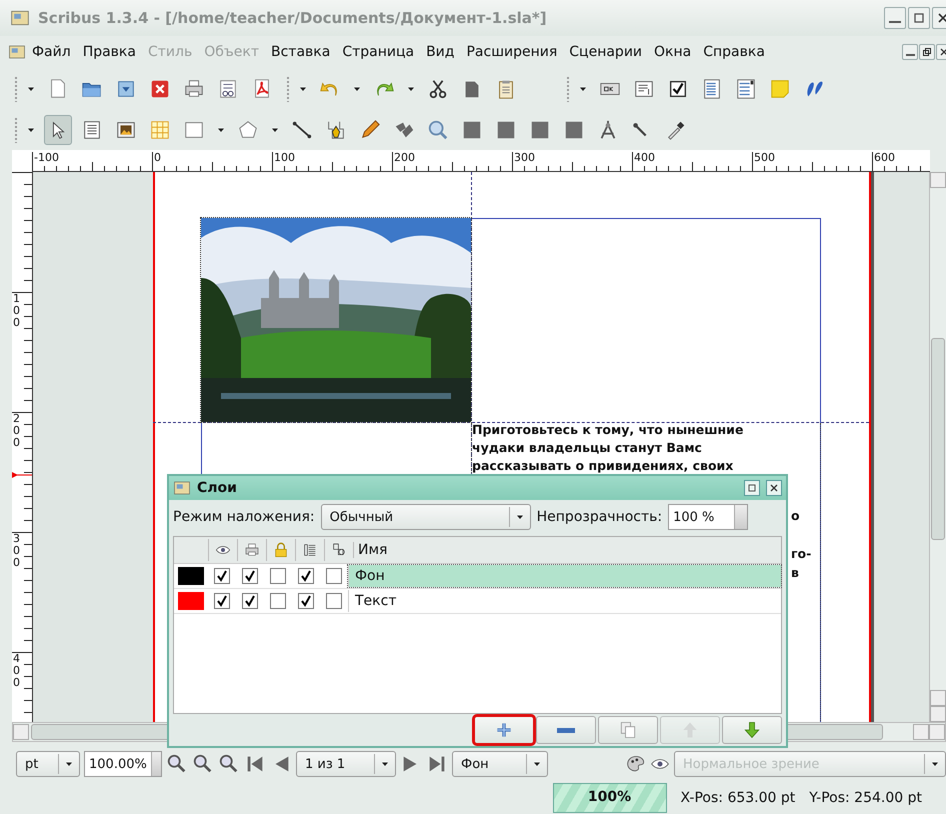 The height and width of the screenshot is (814, 946). I want to click on text-line: чудаки владельцы станут Вамс, so click(587, 448).